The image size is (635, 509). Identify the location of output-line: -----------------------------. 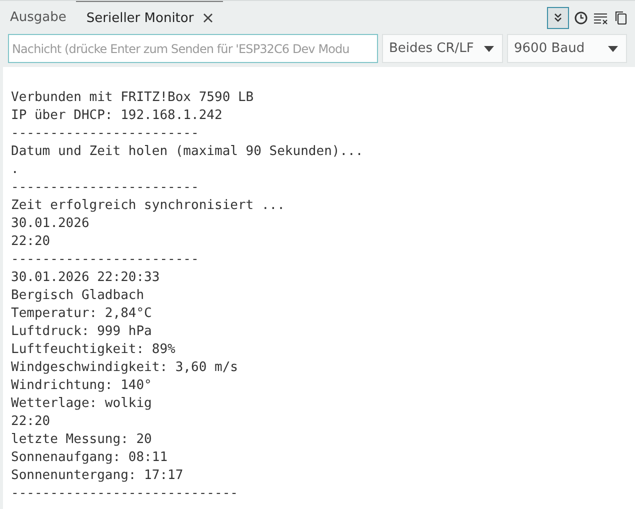
(124, 493).